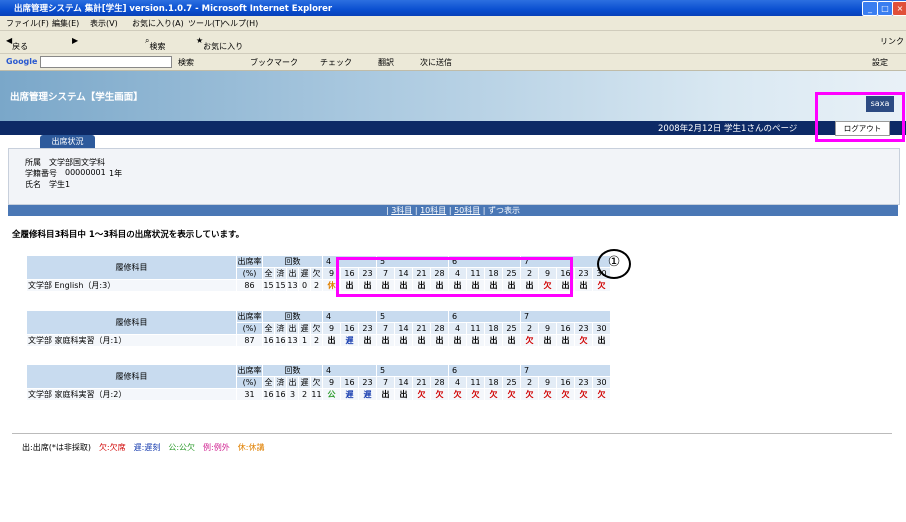 The height and width of the screenshot is (522, 906). Describe the element at coordinates (20, 46) in the screenshot. I see `back-label: 戻る` at that location.